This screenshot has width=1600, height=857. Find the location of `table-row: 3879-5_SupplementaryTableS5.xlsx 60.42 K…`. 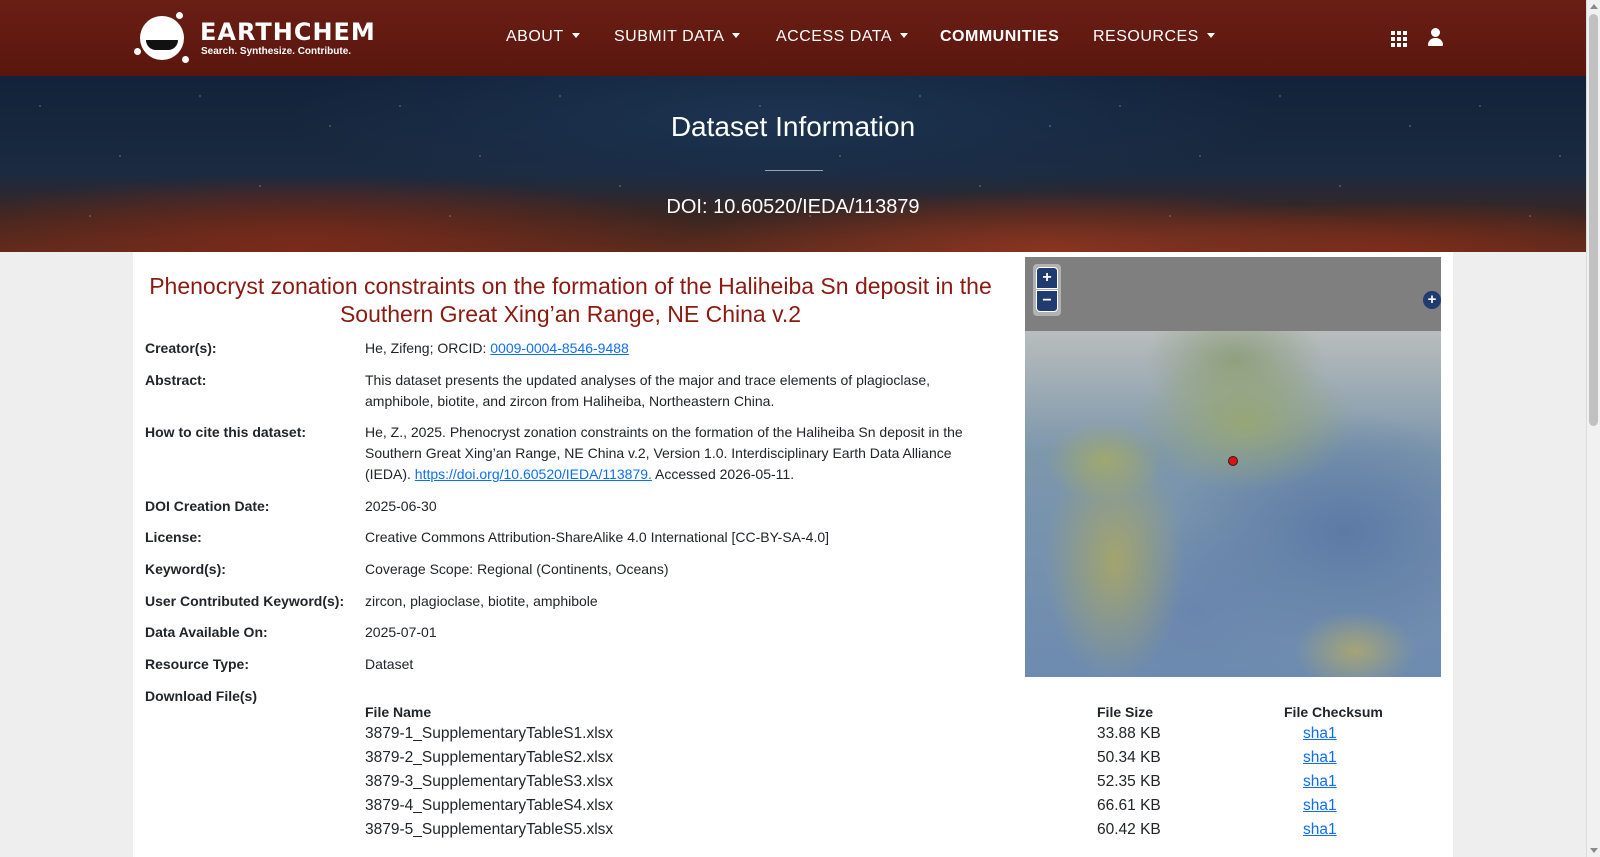

table-row: 3879-5_SupplementaryTableS5.xlsx 60.42 K… is located at coordinates (865, 833).